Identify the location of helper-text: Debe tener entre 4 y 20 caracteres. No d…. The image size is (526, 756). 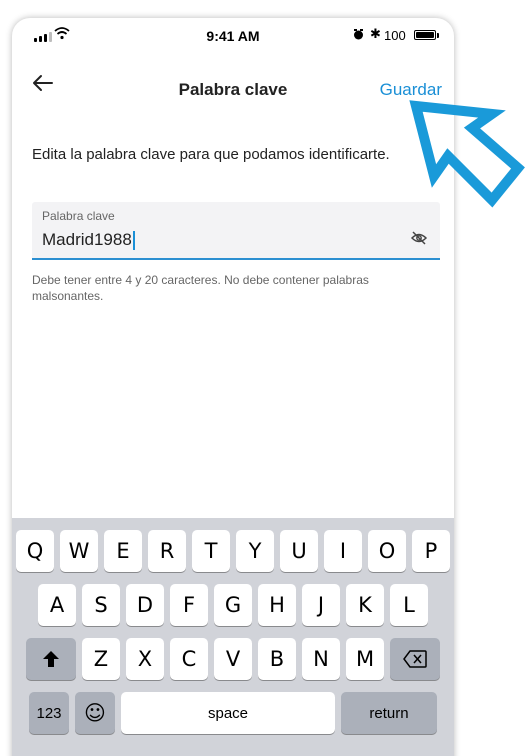
(200, 288).